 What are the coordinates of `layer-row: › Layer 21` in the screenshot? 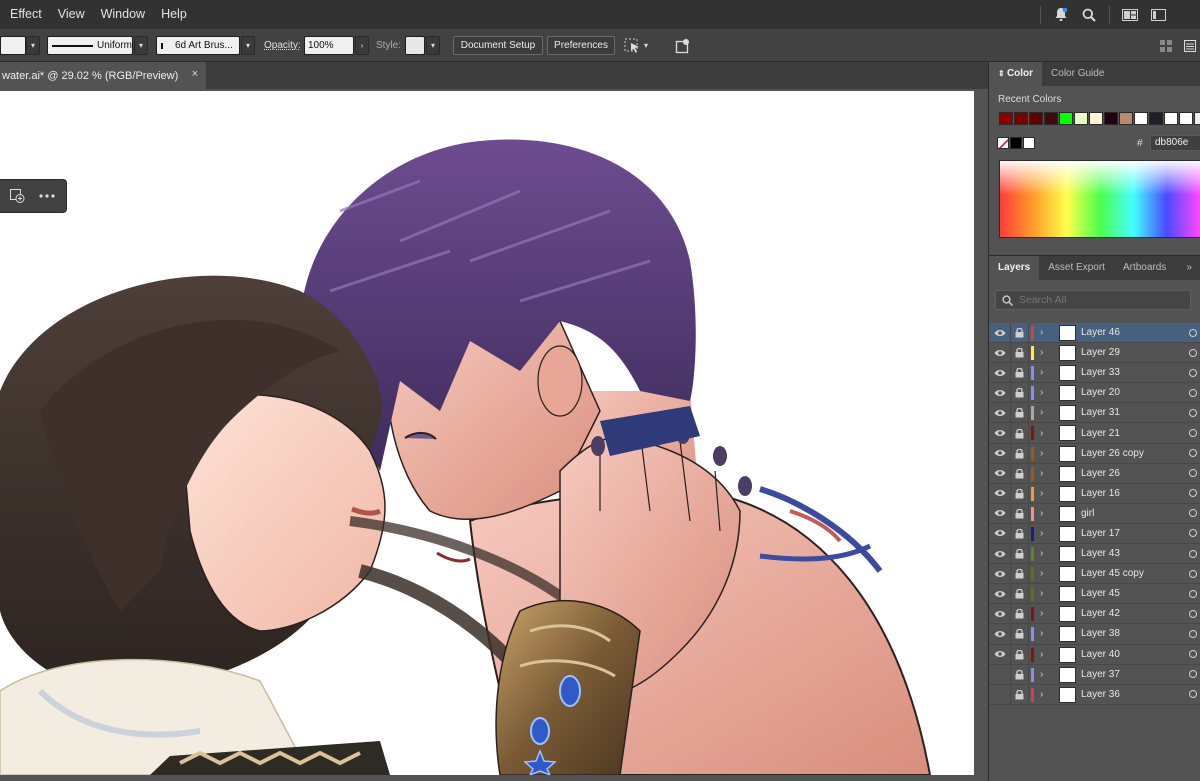 It's located at (1094, 433).